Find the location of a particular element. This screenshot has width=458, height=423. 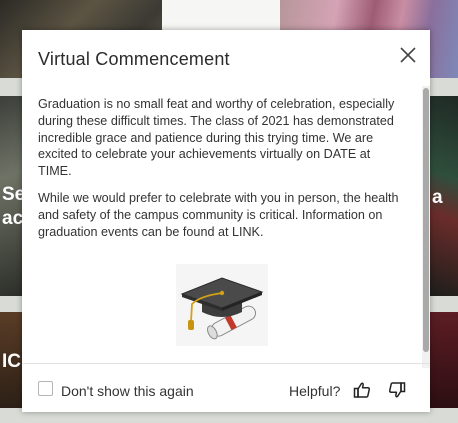

close-button is located at coordinates (408, 55).